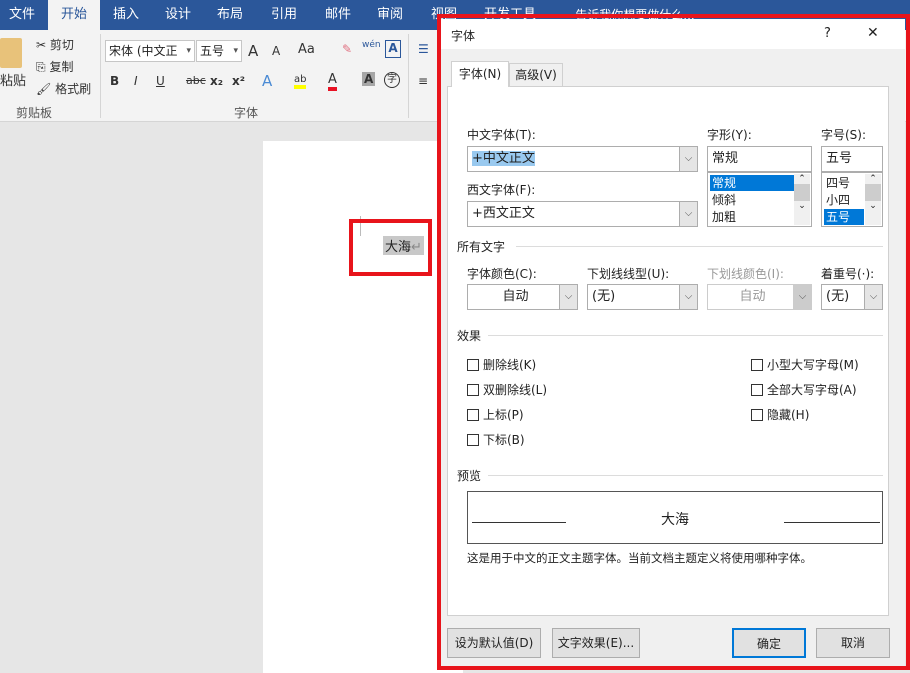 The image size is (910, 673). What do you see at coordinates (22, 15) in the screenshot?
I see `tab-file: 文件` at bounding box center [22, 15].